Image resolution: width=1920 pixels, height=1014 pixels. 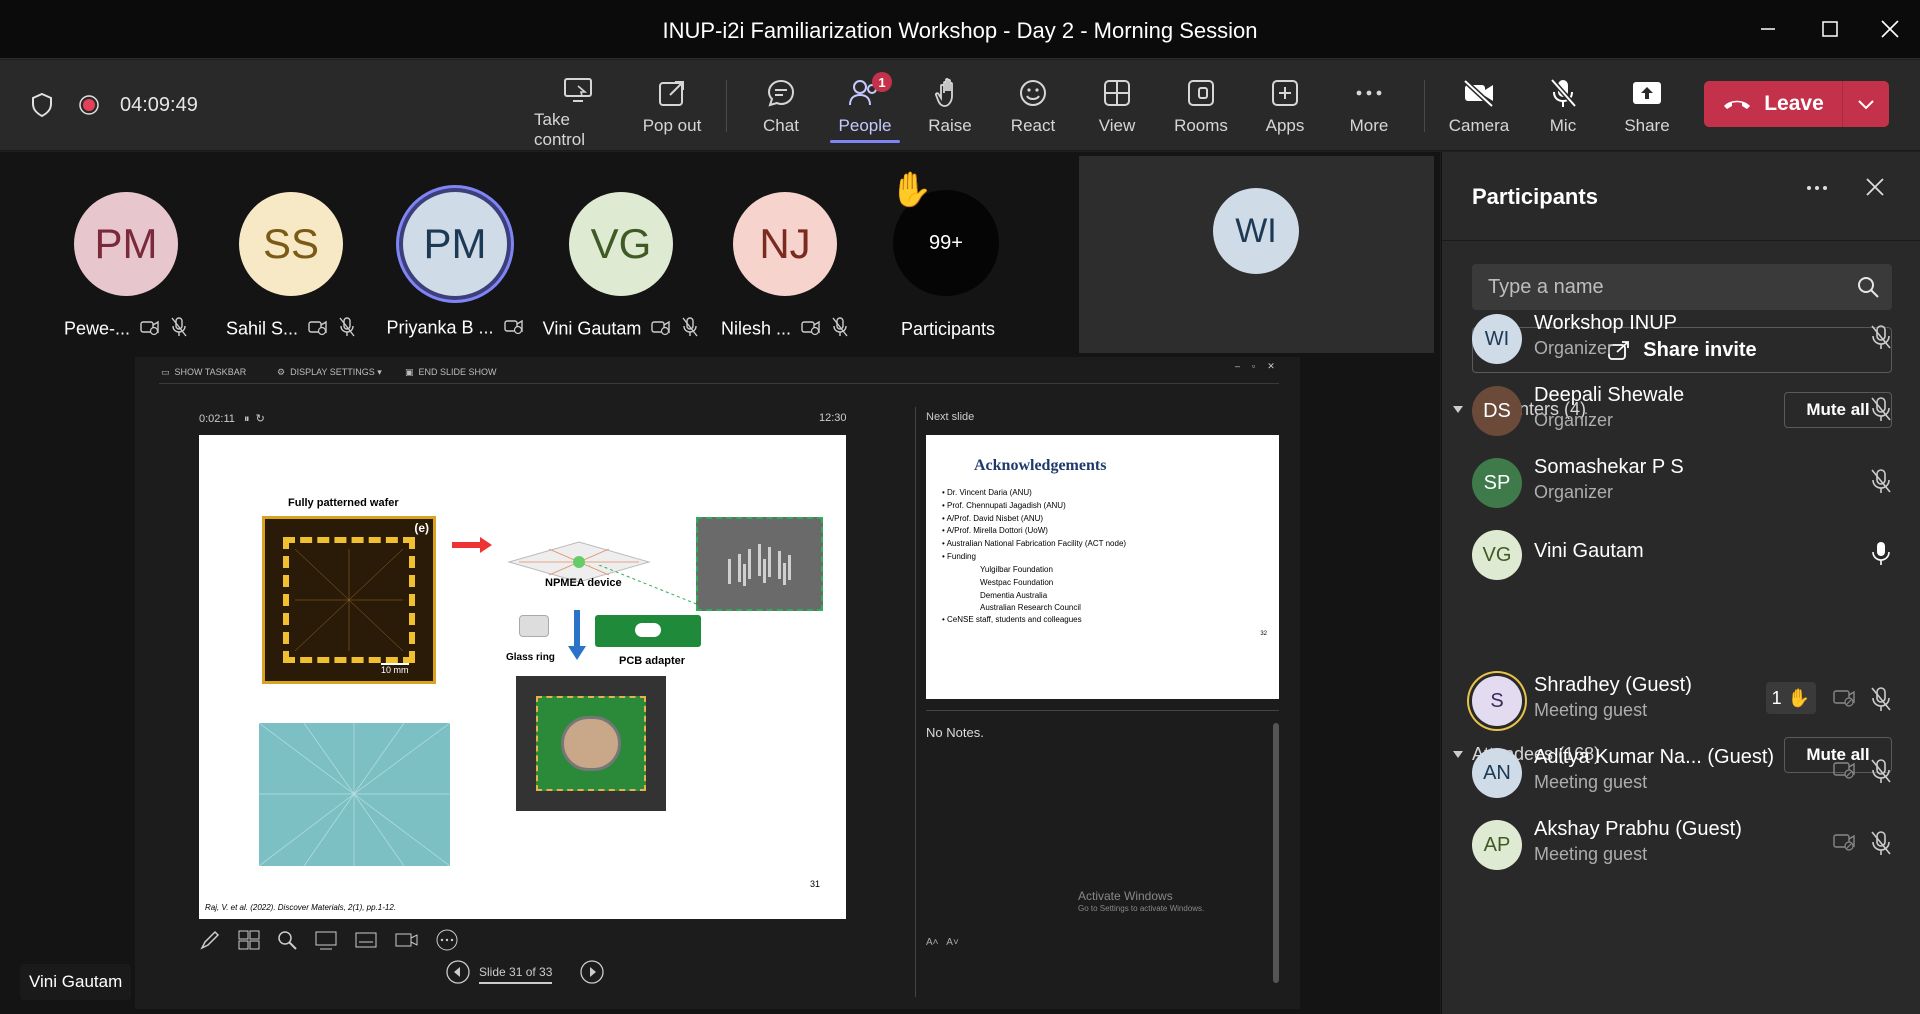 What do you see at coordinates (1285, 93) in the screenshot?
I see `apps-add-icon` at bounding box center [1285, 93].